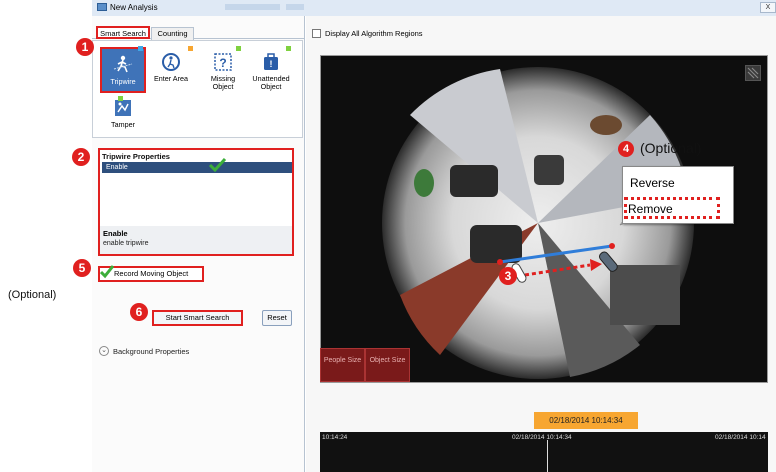 The width and height of the screenshot is (776, 472). I want to click on algorithm-tamper: Tamper, so click(123, 113).